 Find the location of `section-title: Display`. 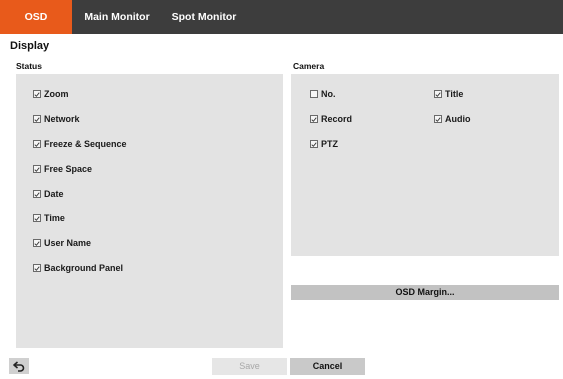

section-title: Display is located at coordinates (30, 46).